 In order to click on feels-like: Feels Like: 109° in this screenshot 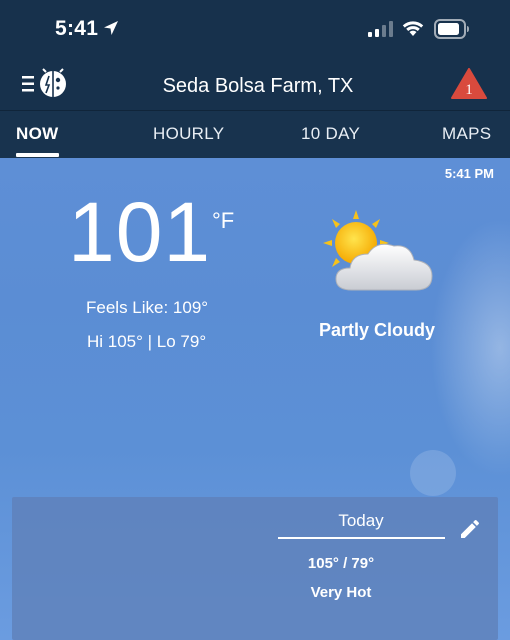, I will do `click(147, 307)`.